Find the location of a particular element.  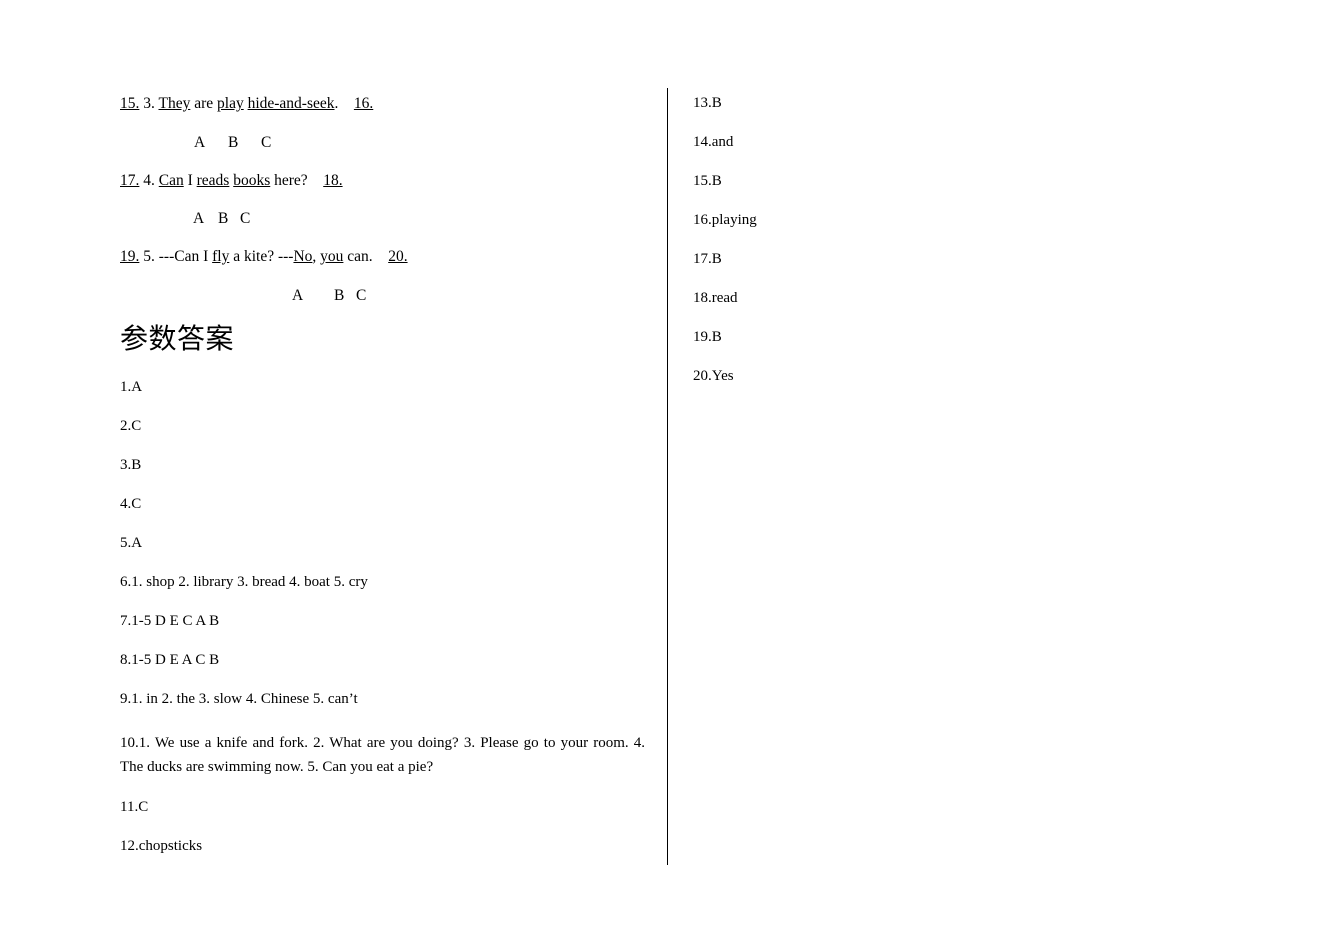

answer-item: 18.read is located at coordinates (715, 298).